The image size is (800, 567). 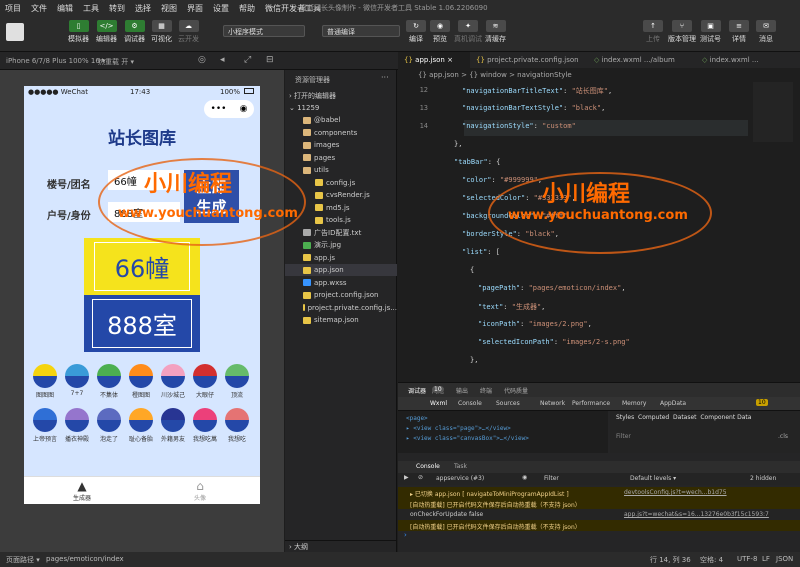 What do you see at coordinates (623, 436) in the screenshot?
I see `styles-filter: Filter` at bounding box center [623, 436].